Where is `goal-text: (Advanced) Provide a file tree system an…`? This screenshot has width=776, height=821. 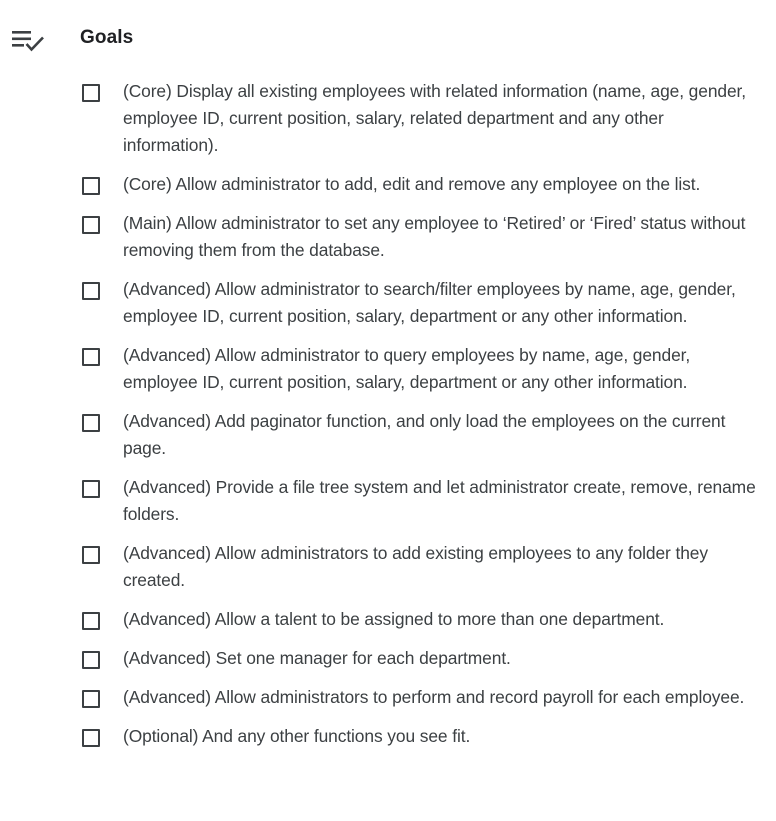
goal-text: (Advanced) Provide a file tree system an… is located at coordinates (439, 500).